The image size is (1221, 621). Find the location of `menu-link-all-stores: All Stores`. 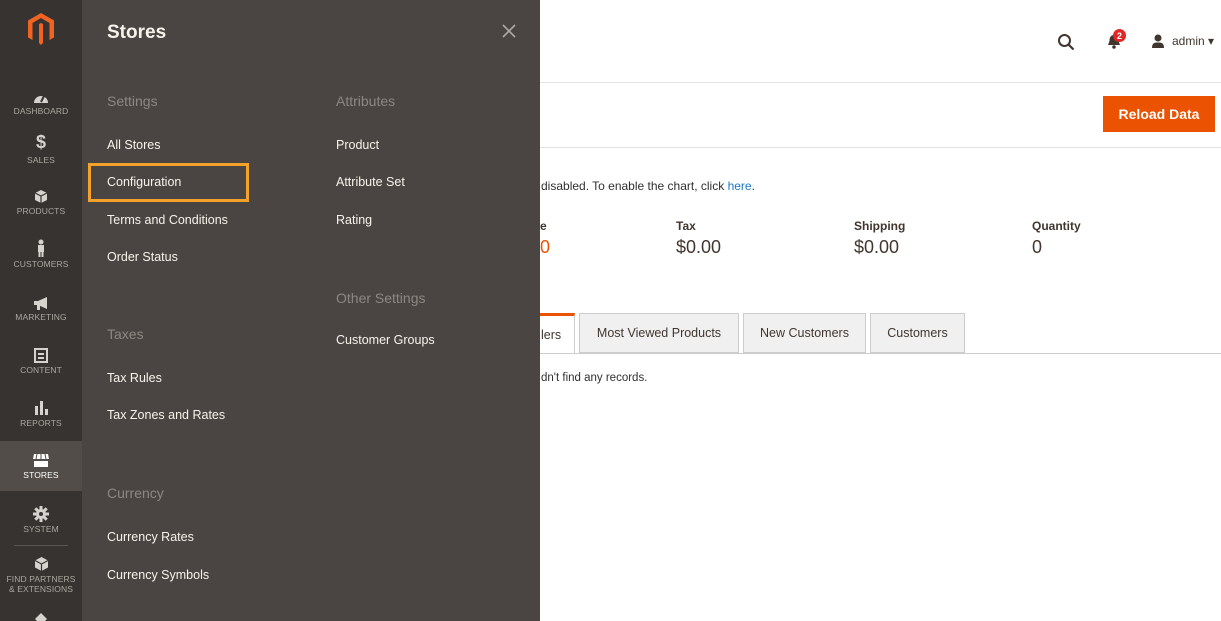

menu-link-all-stores: All Stores is located at coordinates (134, 145).